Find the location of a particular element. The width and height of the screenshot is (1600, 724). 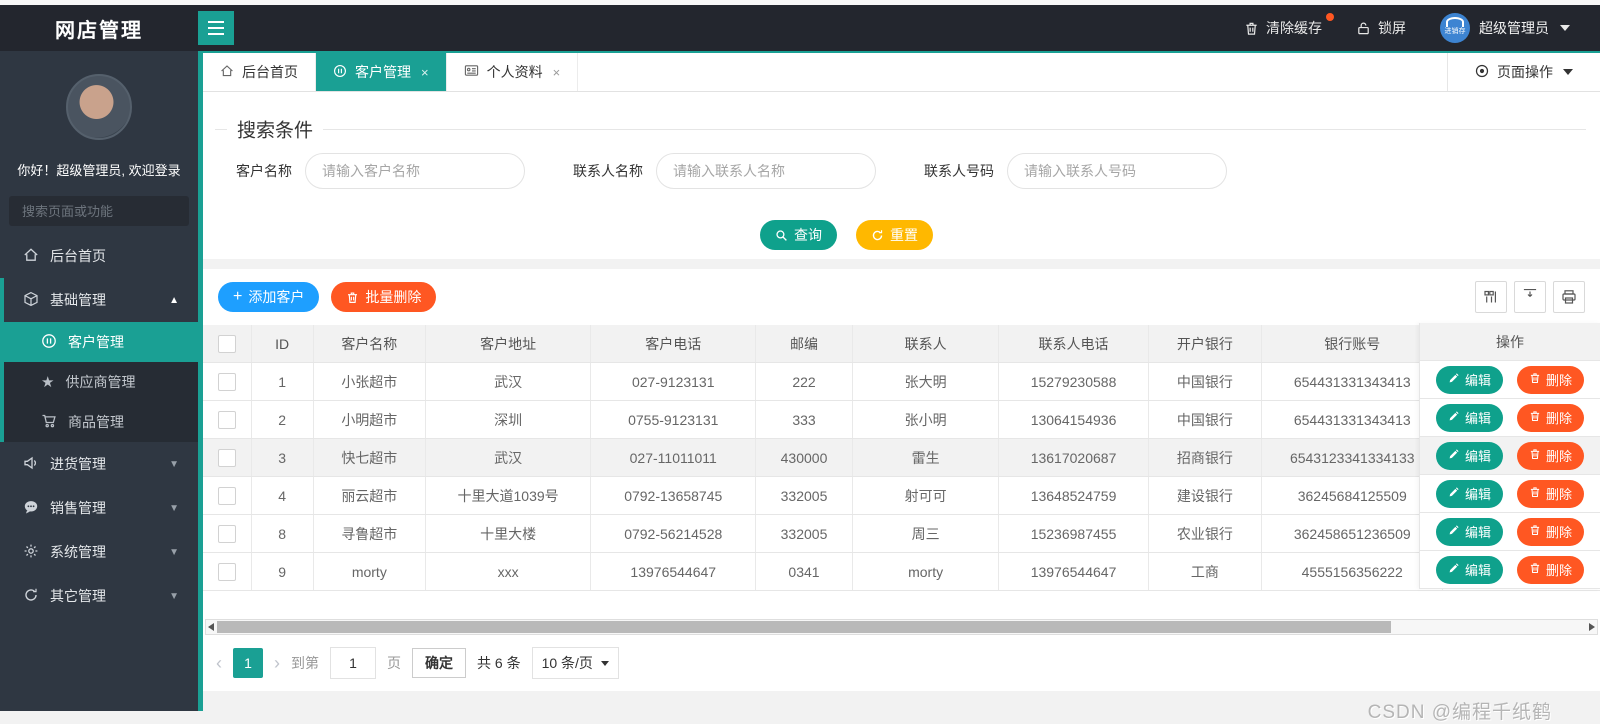

contact-name-input is located at coordinates (766, 171).